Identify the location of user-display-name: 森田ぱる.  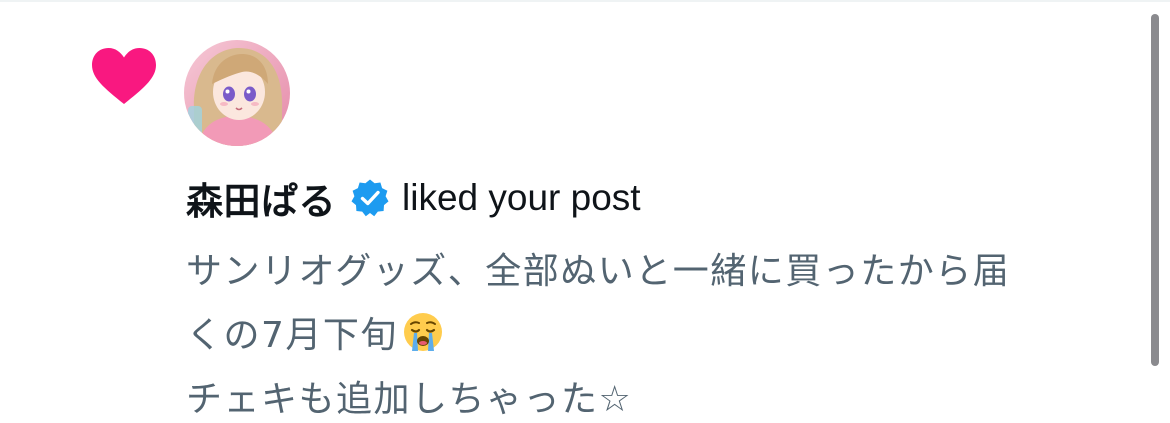
(261, 198).